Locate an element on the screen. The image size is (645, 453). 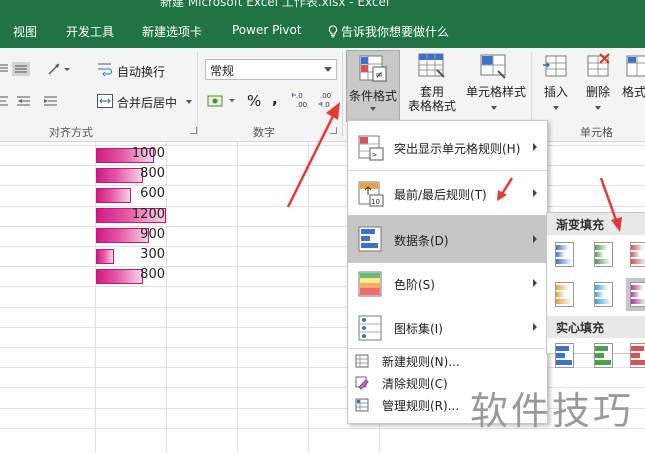
format-label: 格式 is located at coordinates (633, 92).